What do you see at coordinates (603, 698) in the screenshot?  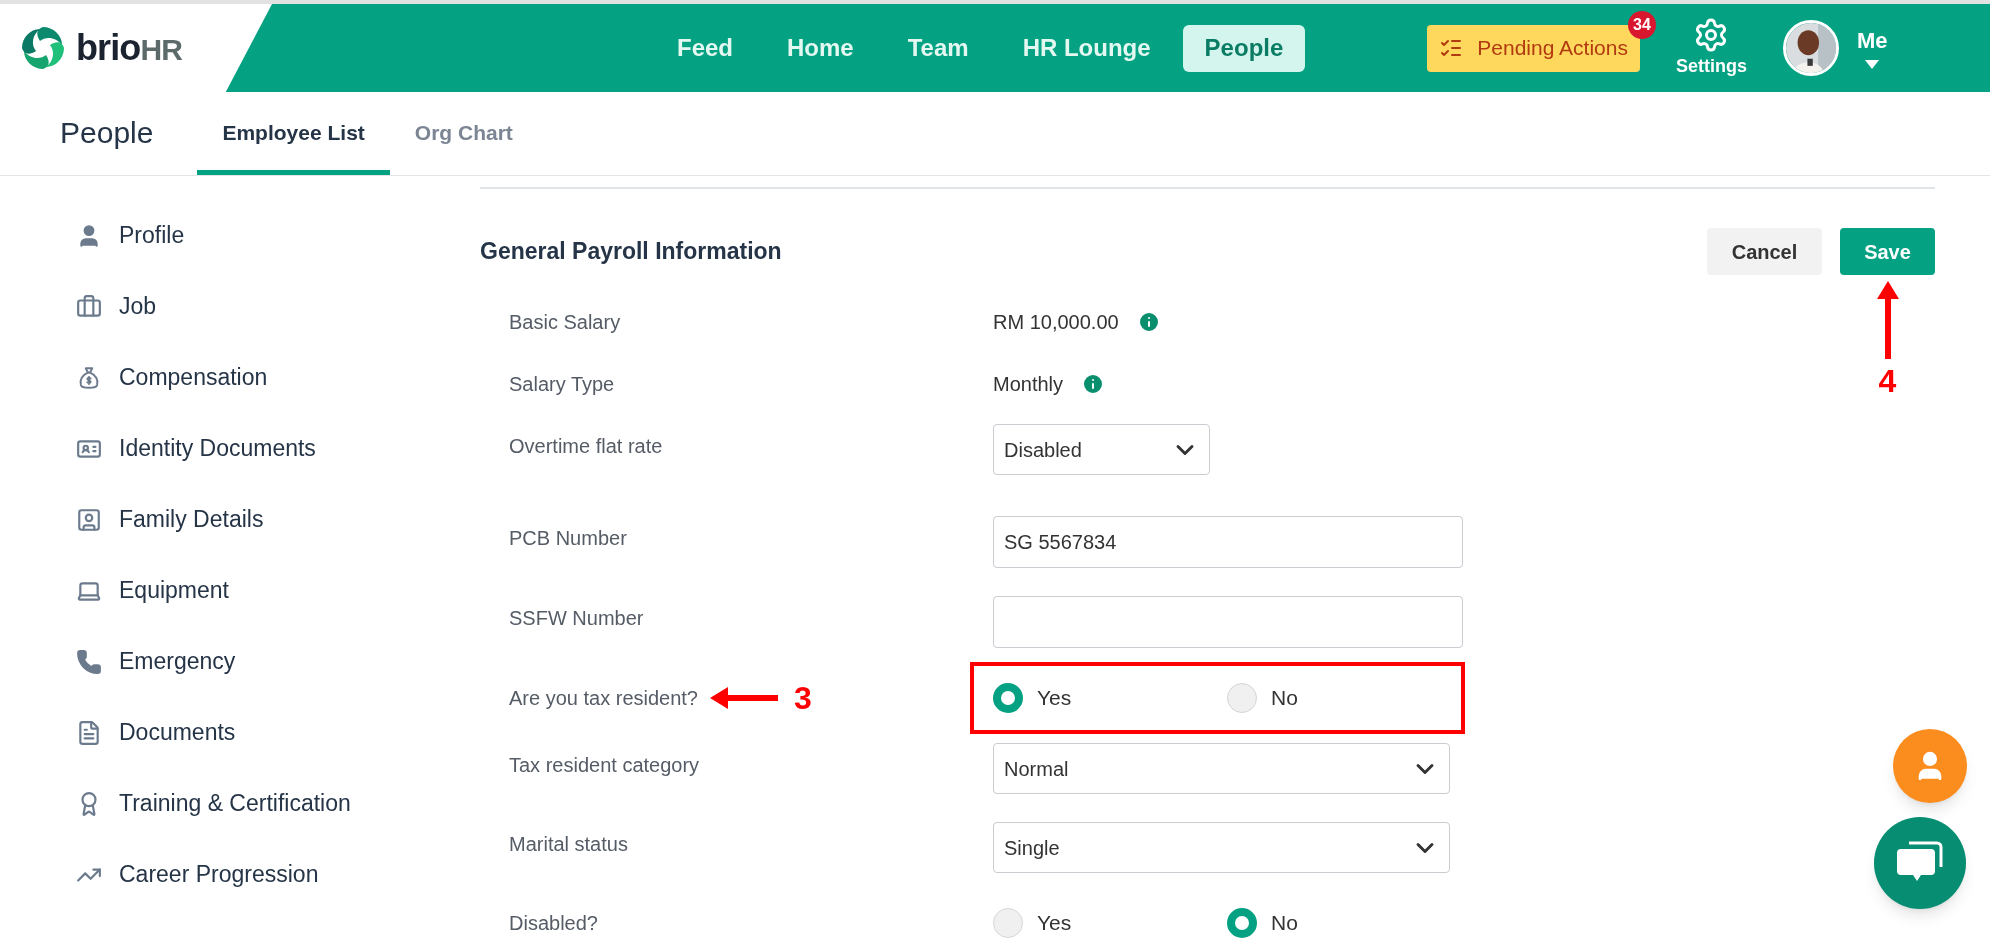 I see `field-label: Are you tax resident?` at bounding box center [603, 698].